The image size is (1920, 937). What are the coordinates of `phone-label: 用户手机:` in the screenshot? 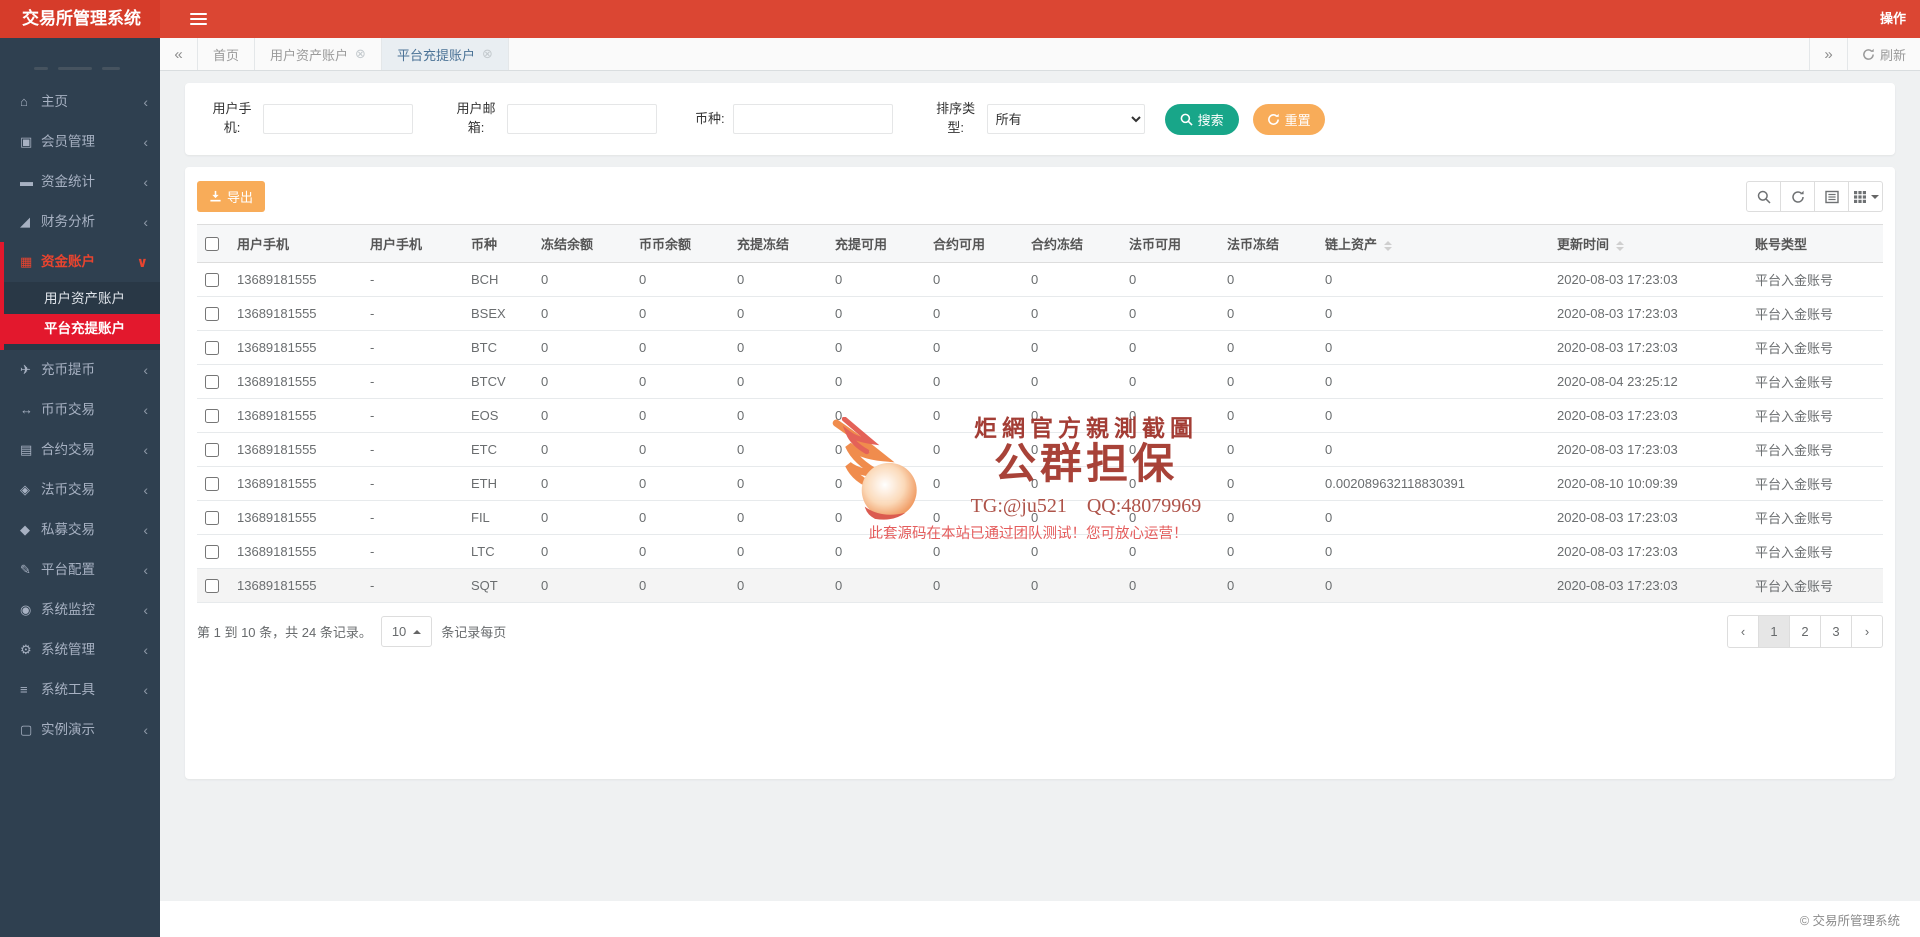 It's located at (232, 118).